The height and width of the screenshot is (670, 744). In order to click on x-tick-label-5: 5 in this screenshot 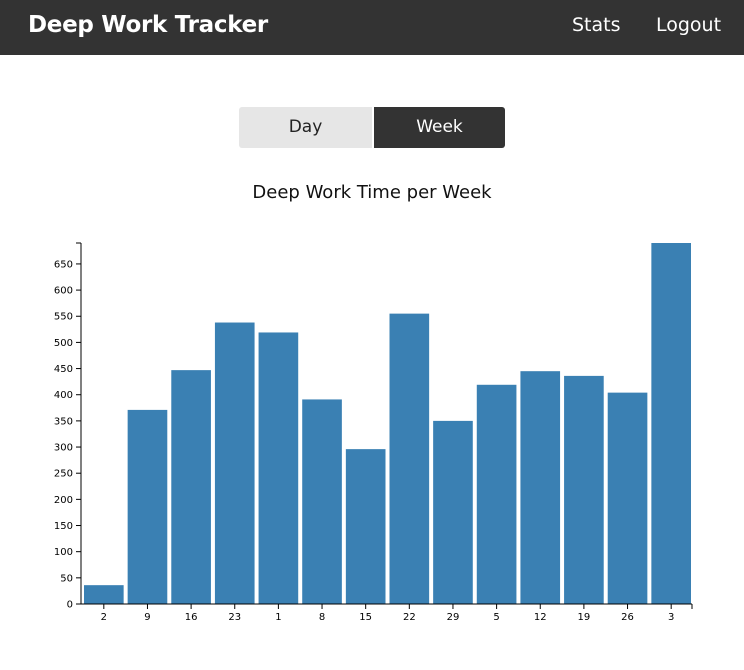, I will do `click(496, 617)`.